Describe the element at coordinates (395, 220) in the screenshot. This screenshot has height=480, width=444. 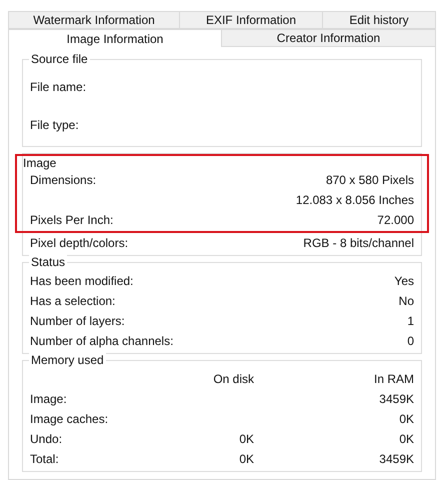
I see `property-value: 72.000` at that location.